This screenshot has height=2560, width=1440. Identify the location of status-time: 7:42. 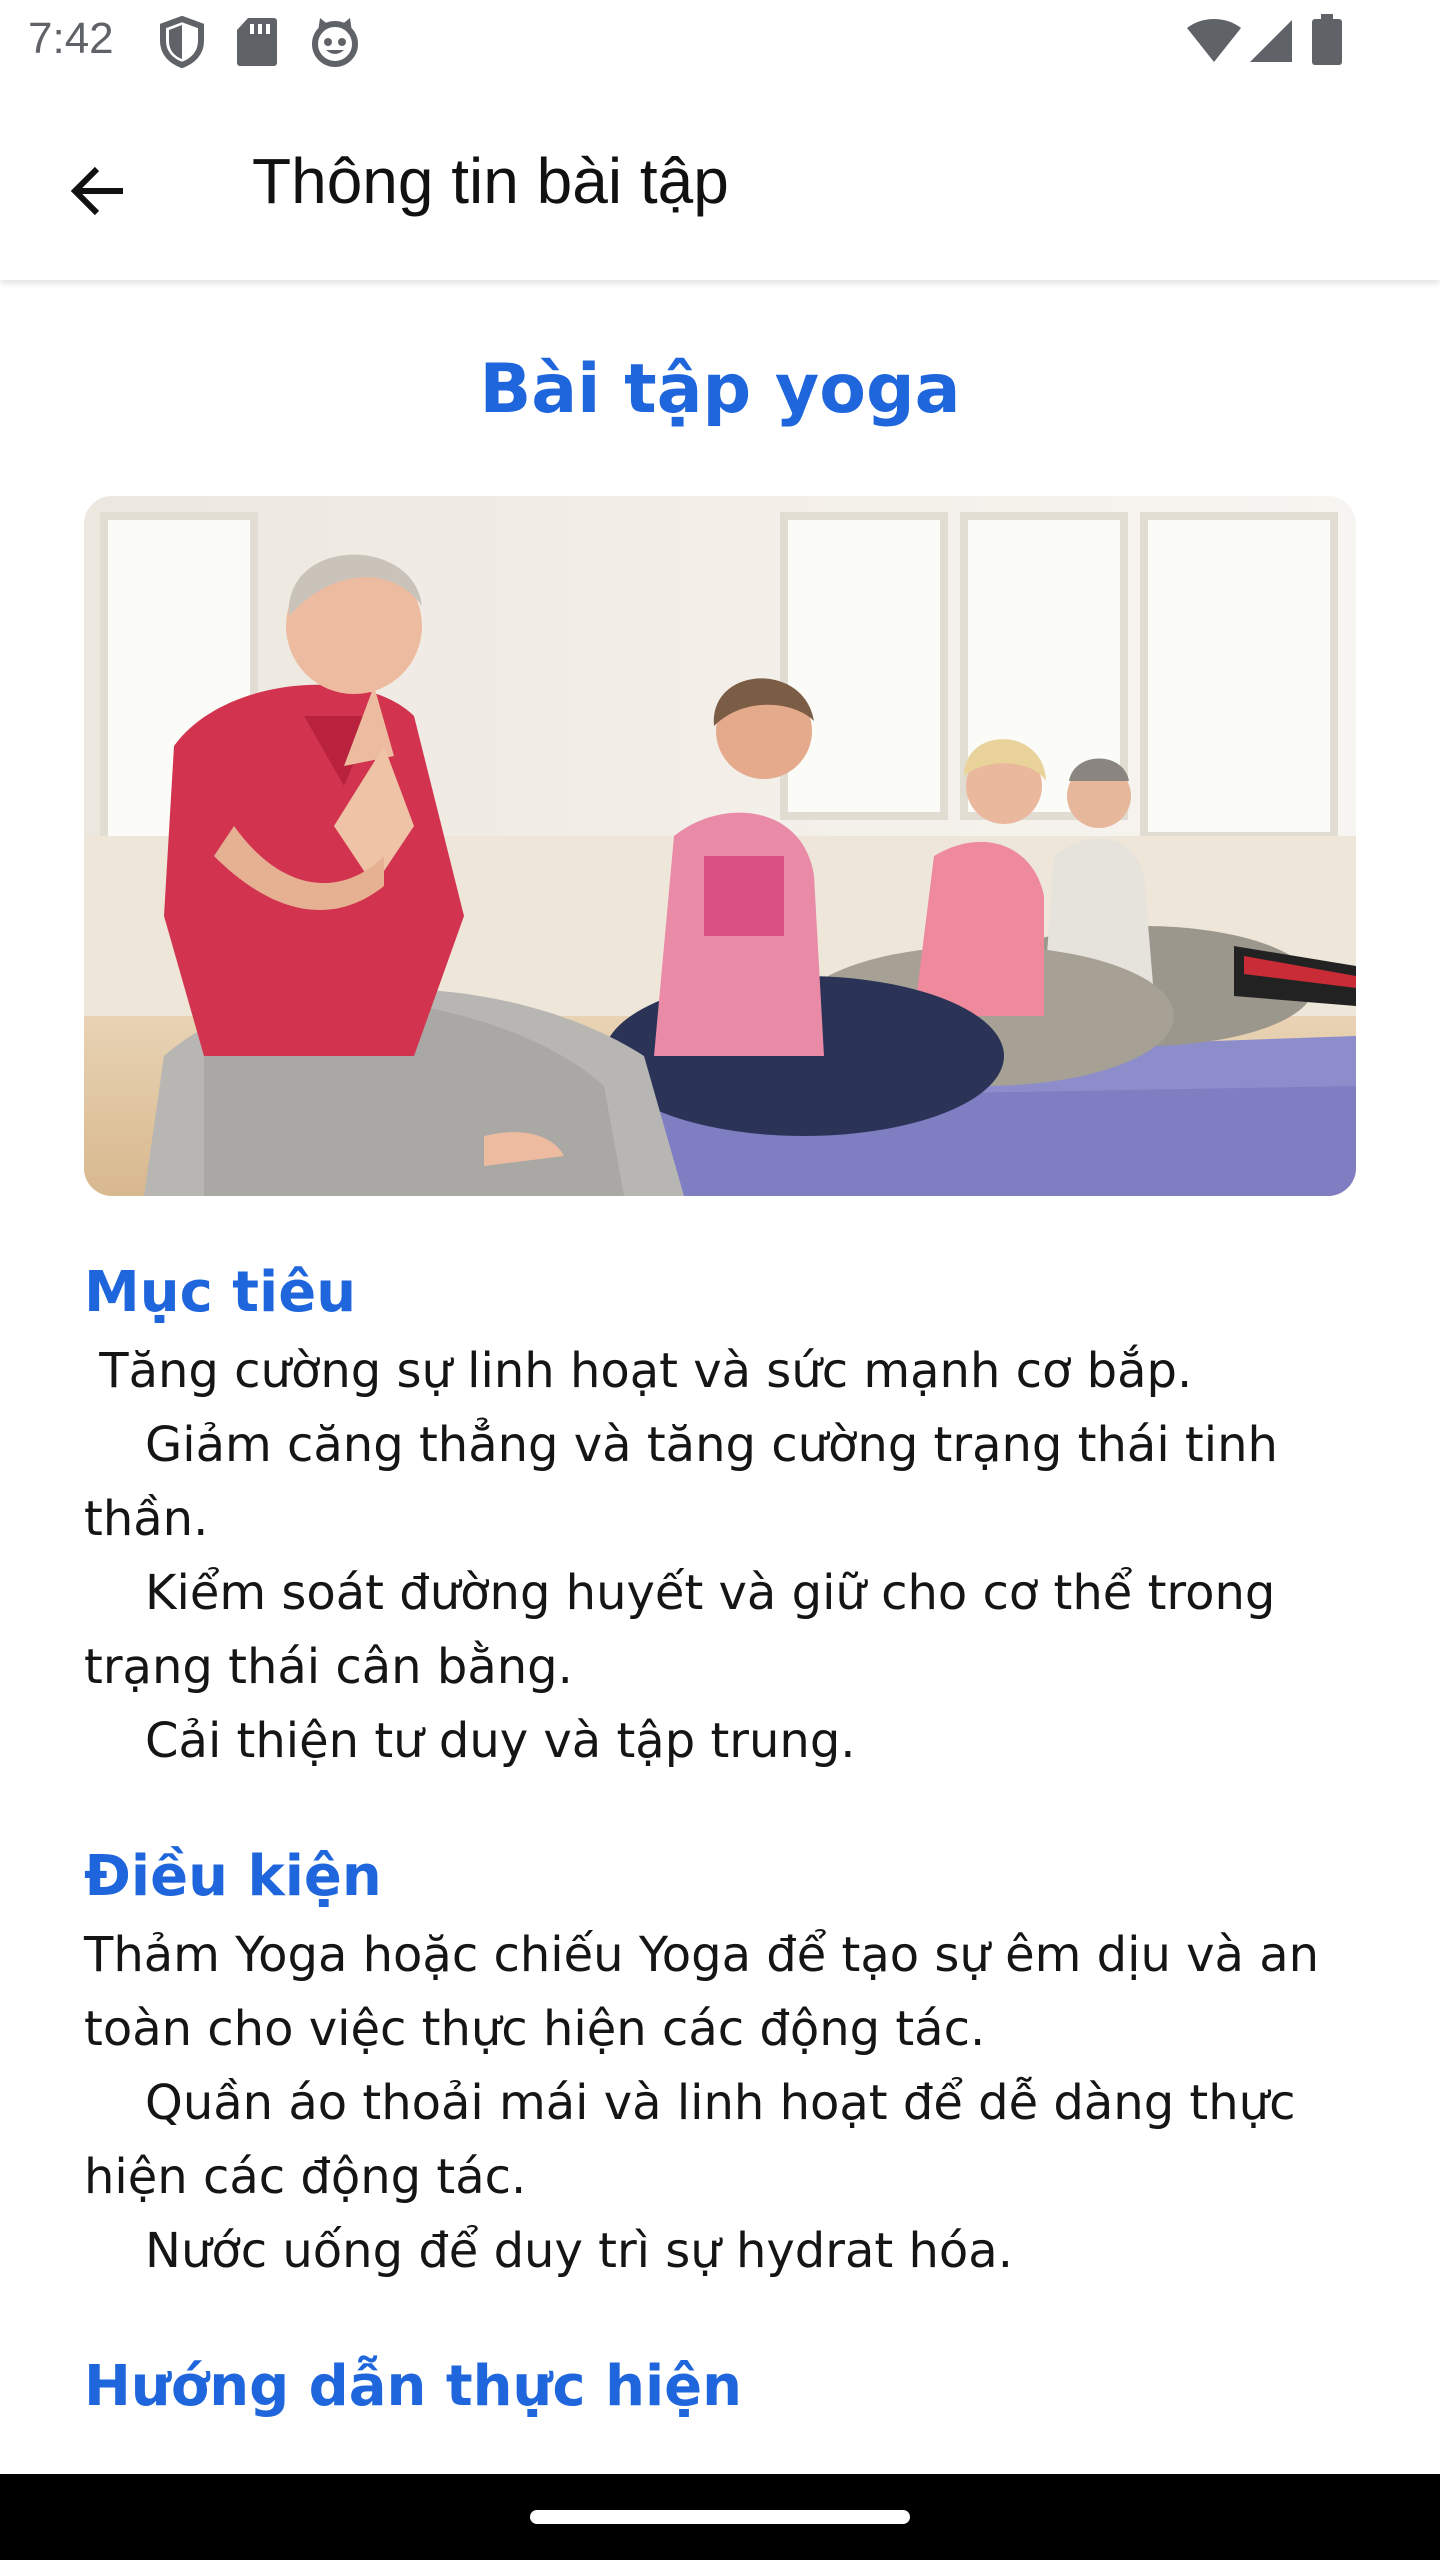
(71, 38).